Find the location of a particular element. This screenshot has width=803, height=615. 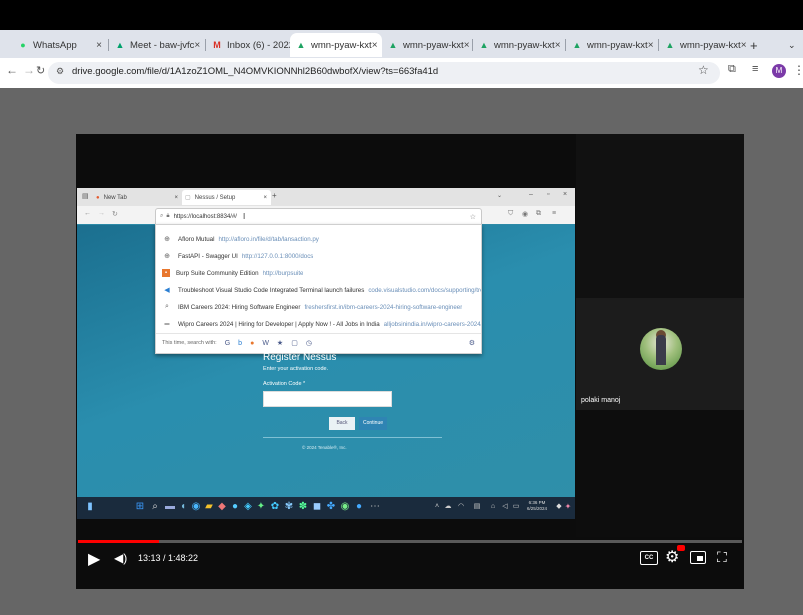

tab-drive-active: ▲ wmn-pyaw-kxt × is located at coordinates (336, 45).